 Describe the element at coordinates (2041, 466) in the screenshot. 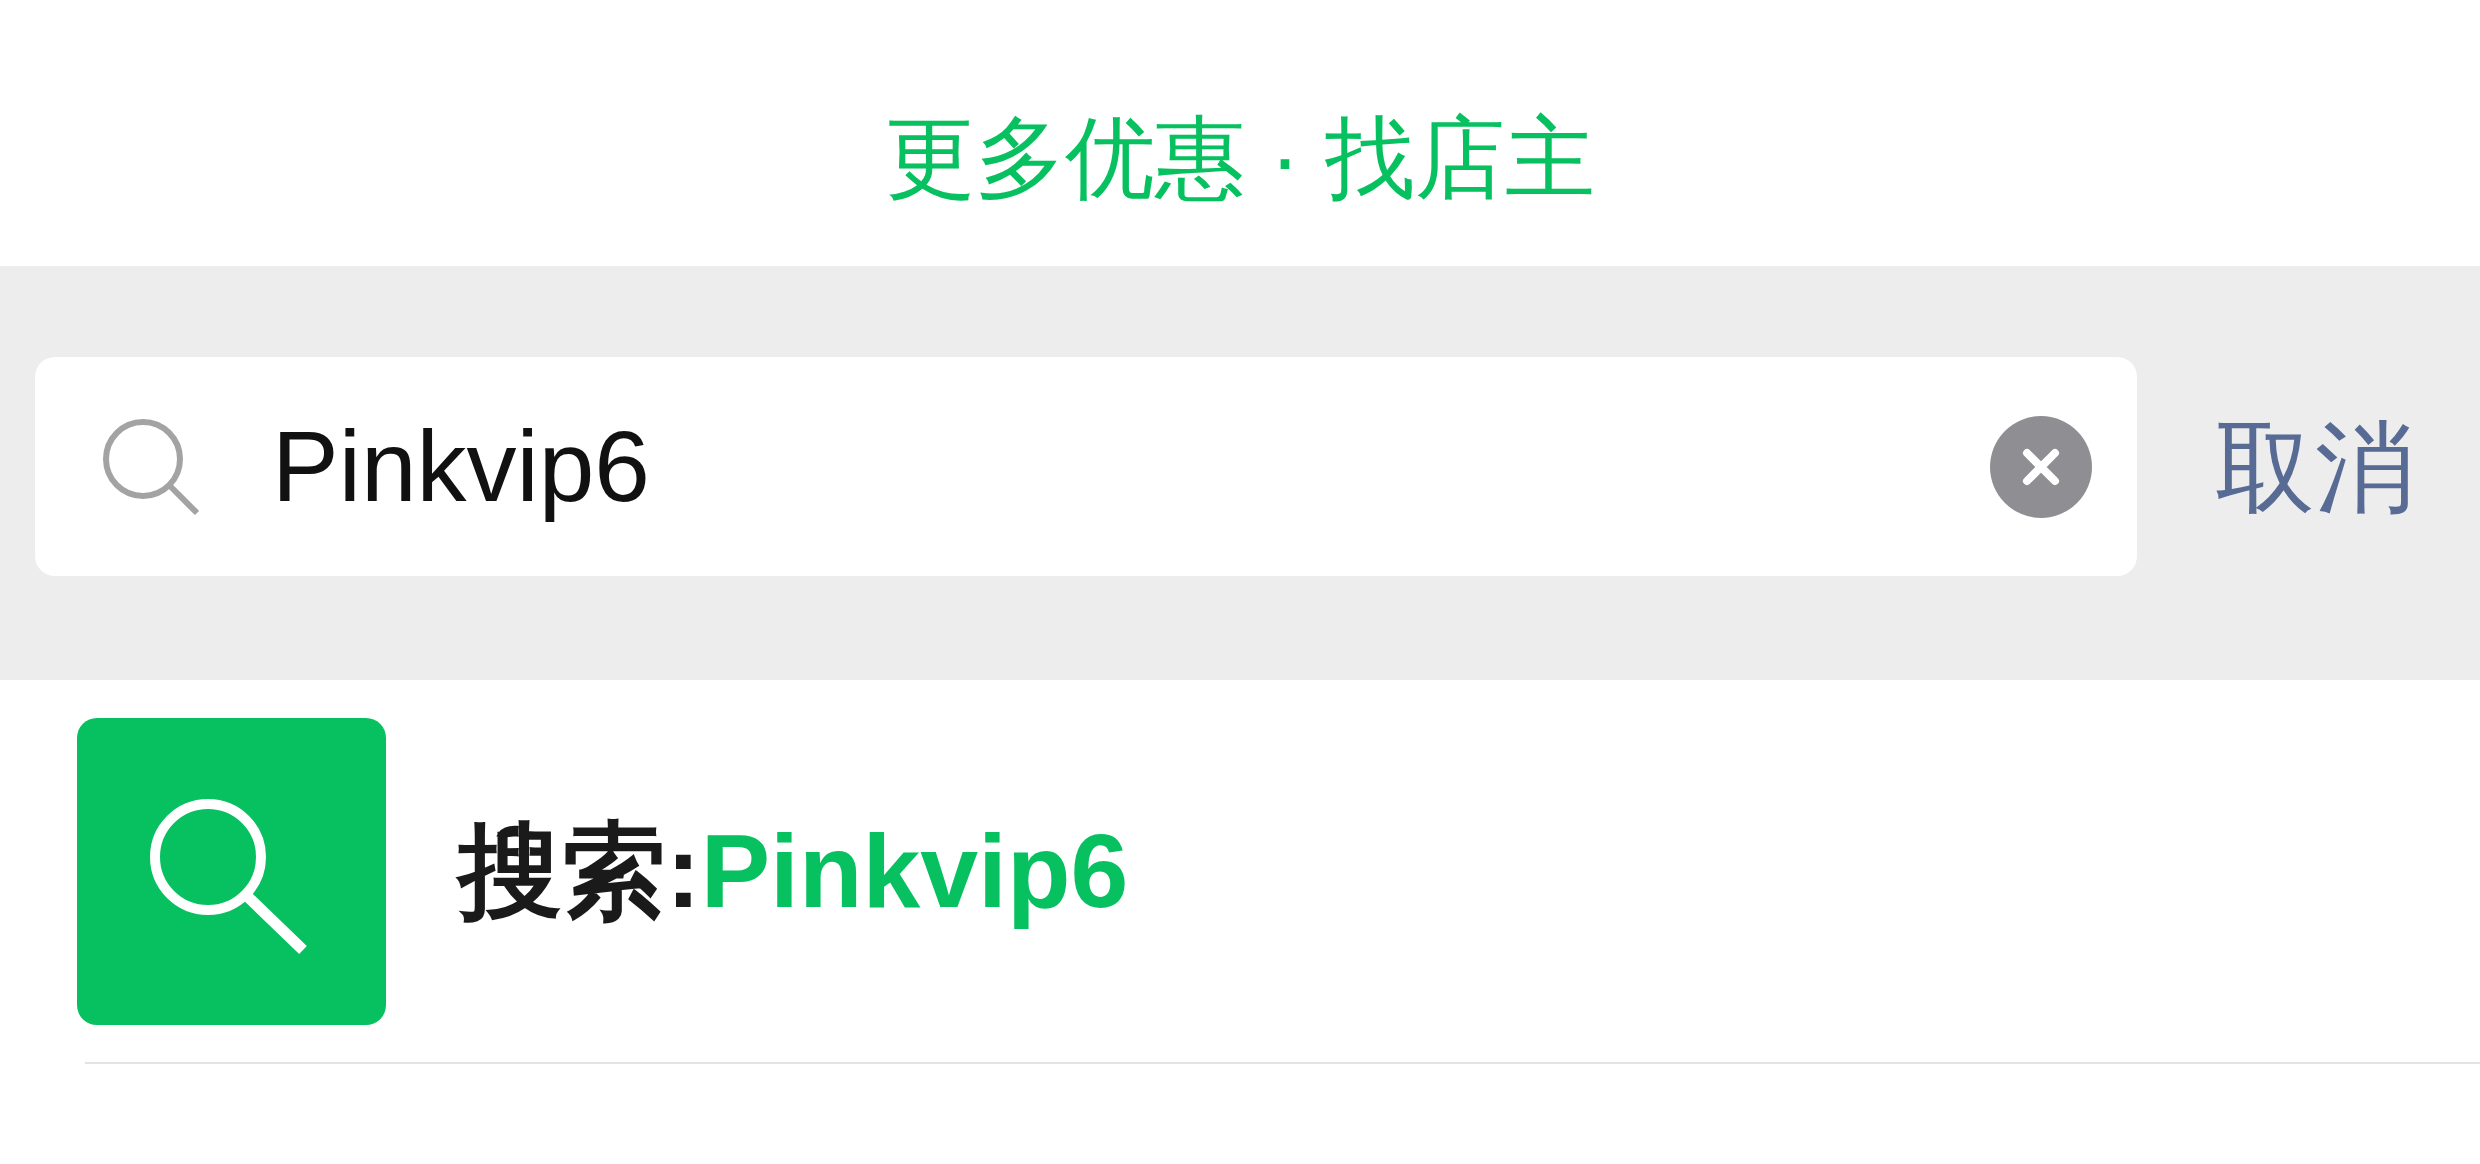

I see `clear-icon` at that location.